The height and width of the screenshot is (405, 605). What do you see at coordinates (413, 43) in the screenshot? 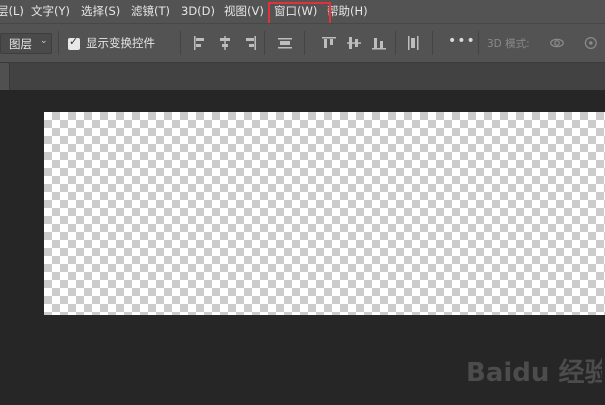
I see `distribute-vertical-icon` at bounding box center [413, 43].